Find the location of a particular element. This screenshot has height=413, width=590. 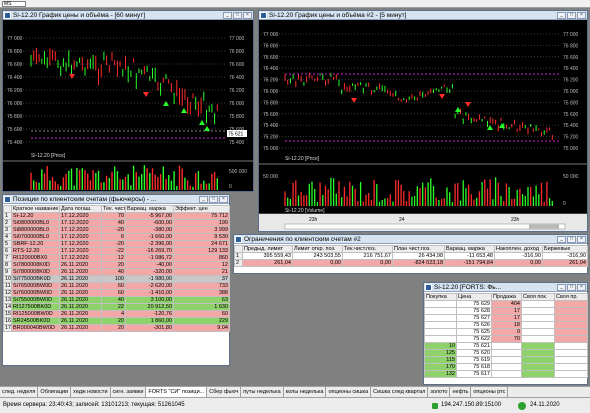

table-row: 4 Si0700000BL0 17.12.2020 6 -1 660,00 9 530 is located at coordinates (116, 237).